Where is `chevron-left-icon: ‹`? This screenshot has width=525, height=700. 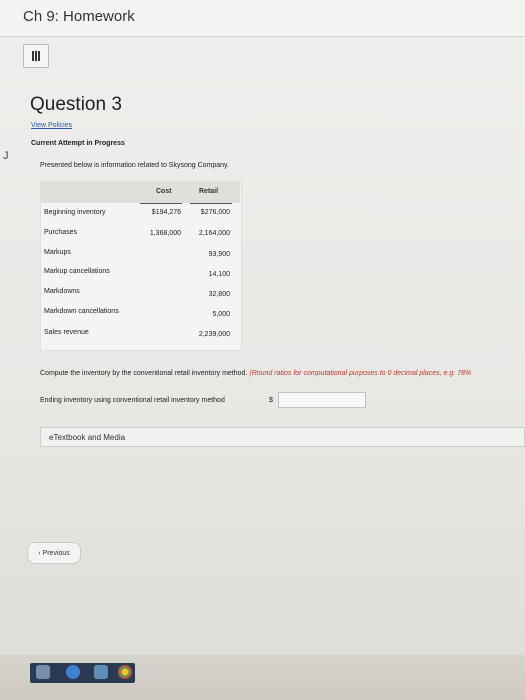 chevron-left-icon: ‹ is located at coordinates (39, 553).